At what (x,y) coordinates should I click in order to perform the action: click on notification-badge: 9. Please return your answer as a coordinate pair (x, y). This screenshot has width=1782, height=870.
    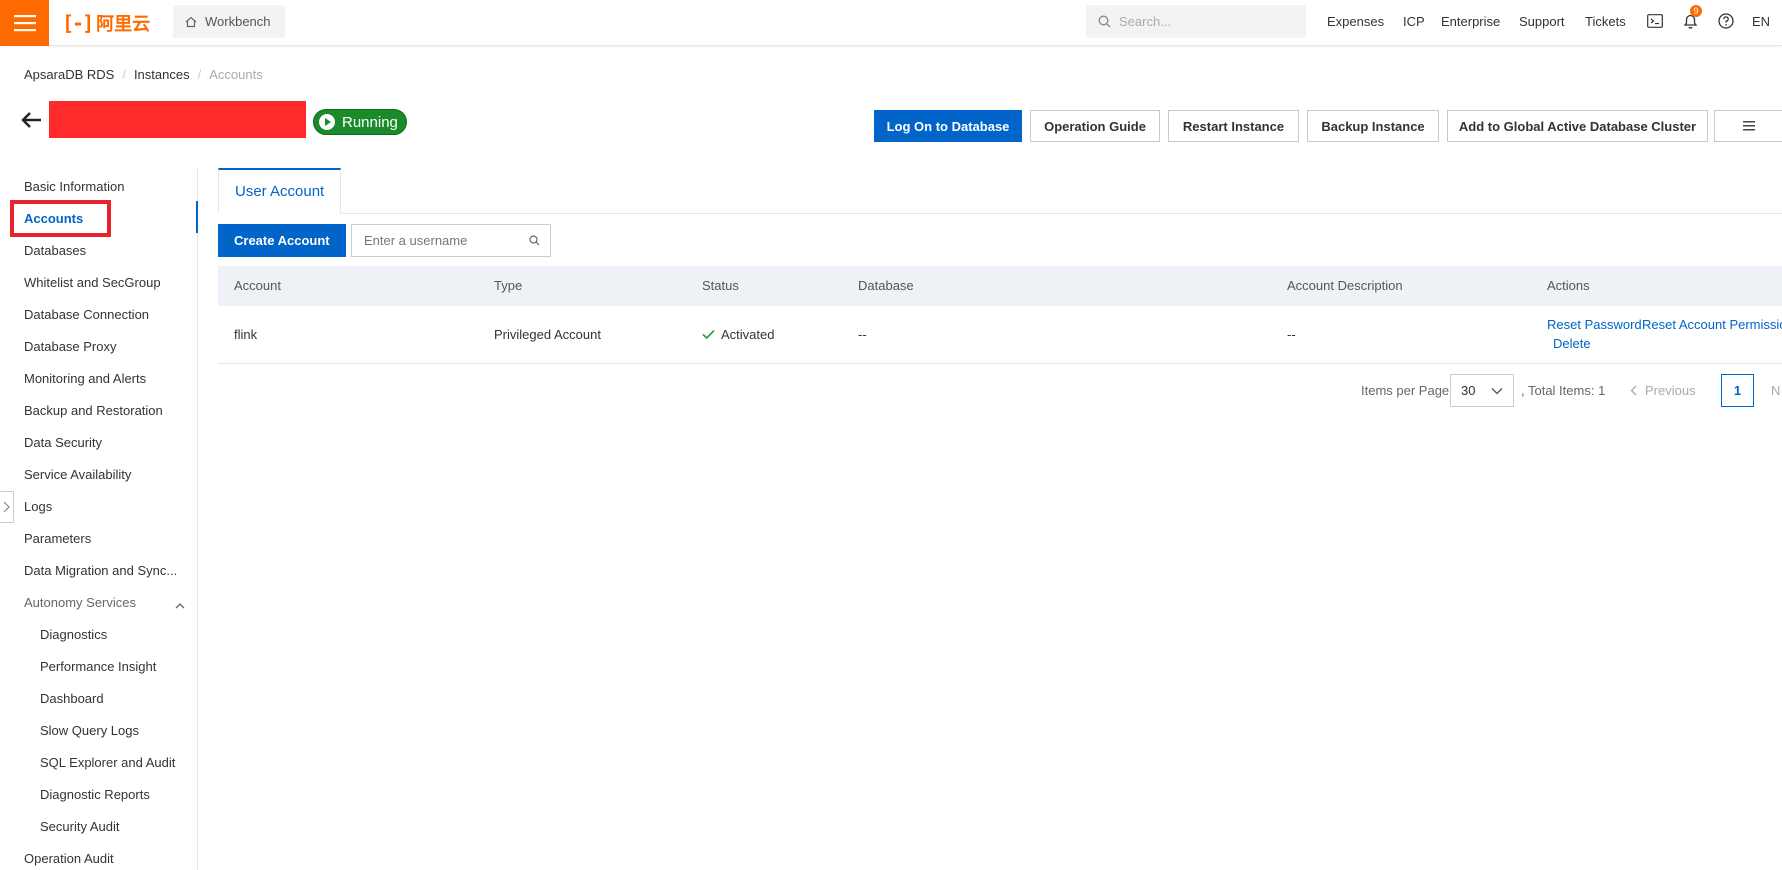
    Looking at the image, I should click on (1696, 11).